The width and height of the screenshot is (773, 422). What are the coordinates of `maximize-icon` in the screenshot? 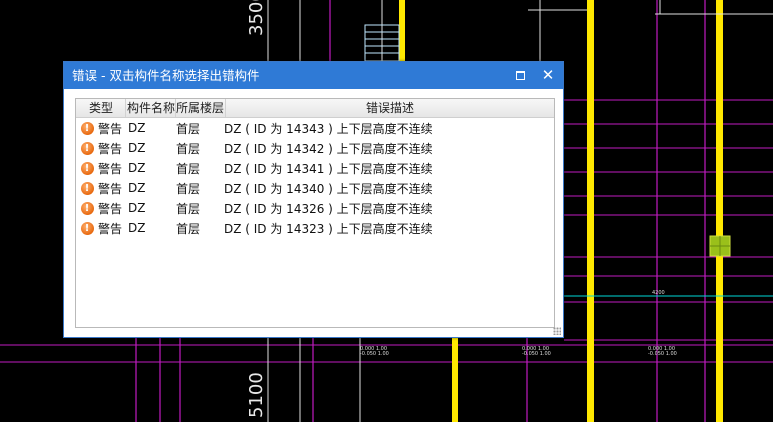 It's located at (520, 75).